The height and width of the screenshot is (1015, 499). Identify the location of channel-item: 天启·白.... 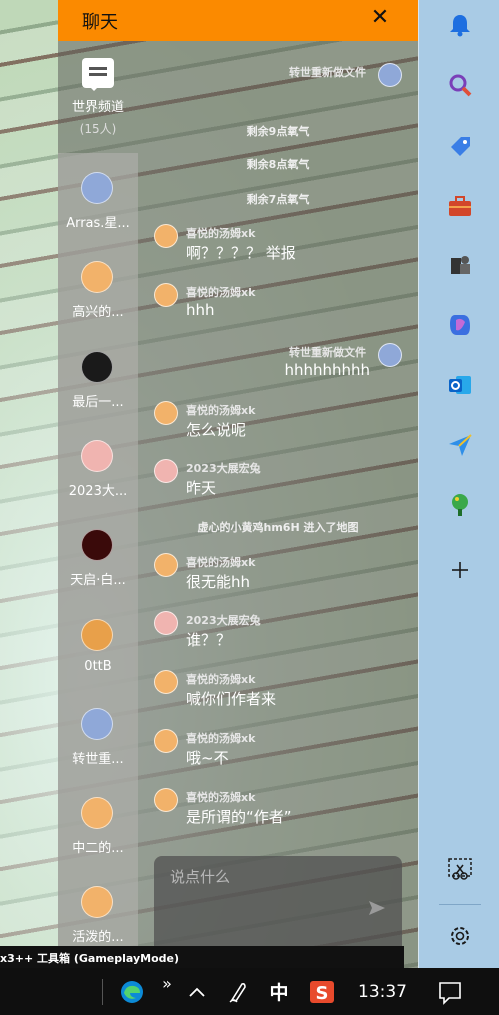
(98, 559).